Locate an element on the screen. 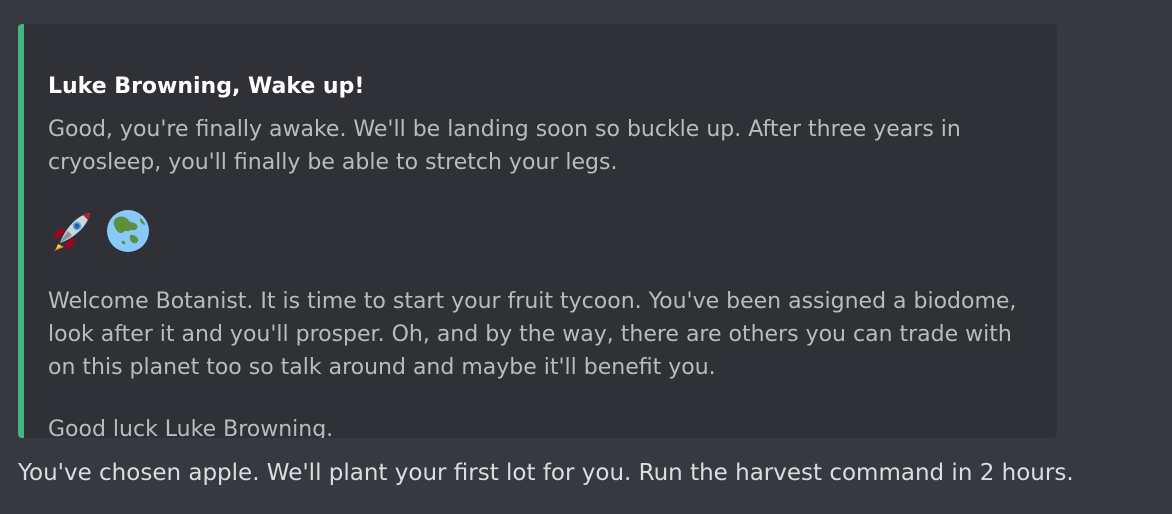 The width and height of the screenshot is (1172, 514). embed-closing-text: Good luck Luke Browning. is located at coordinates (191, 427).